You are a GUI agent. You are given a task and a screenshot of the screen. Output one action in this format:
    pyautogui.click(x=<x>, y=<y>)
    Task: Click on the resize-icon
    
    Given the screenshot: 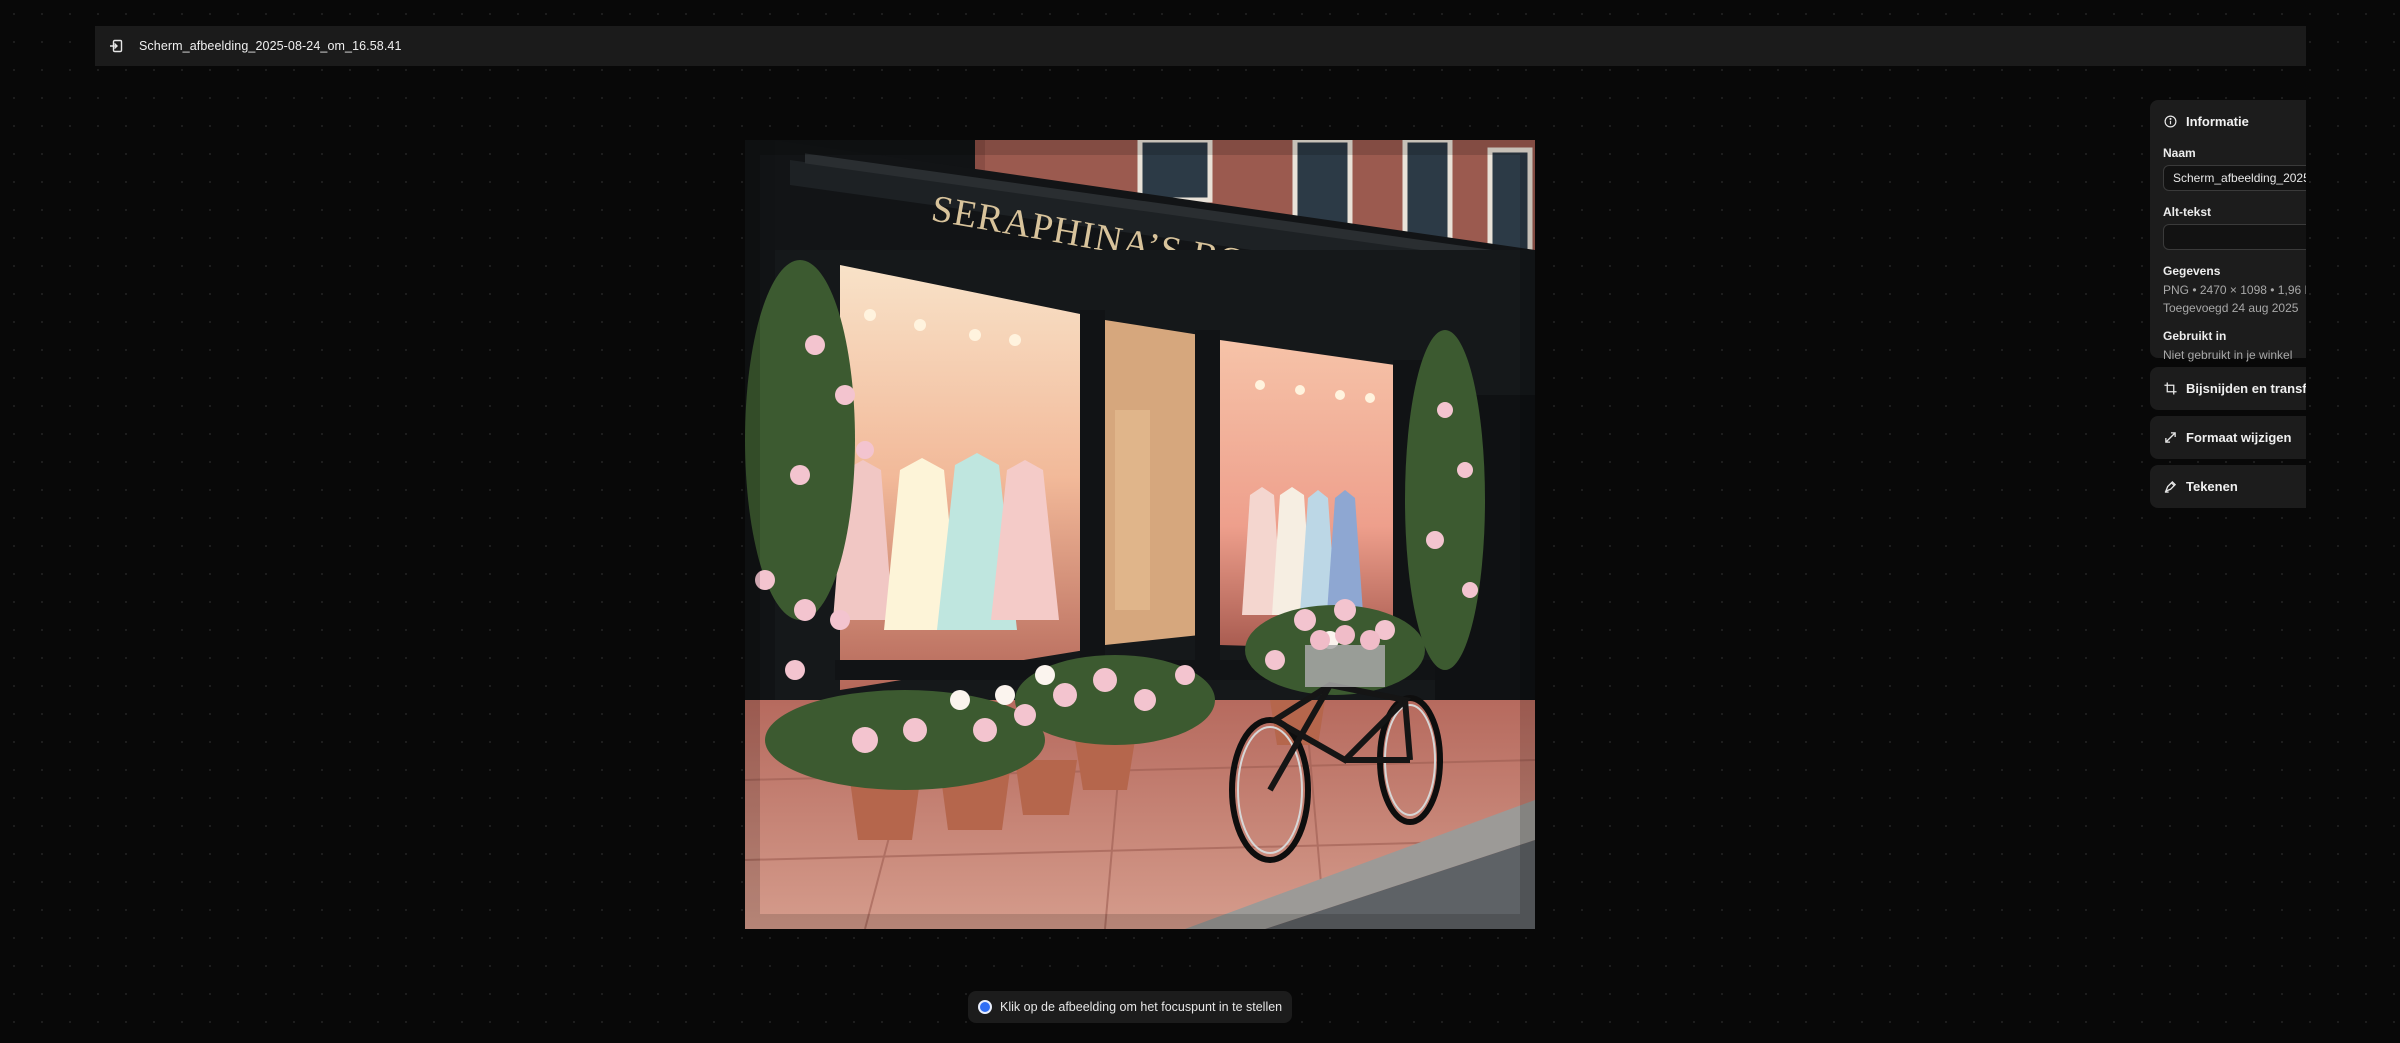 What is the action you would take?
    pyautogui.click(x=2170, y=438)
    